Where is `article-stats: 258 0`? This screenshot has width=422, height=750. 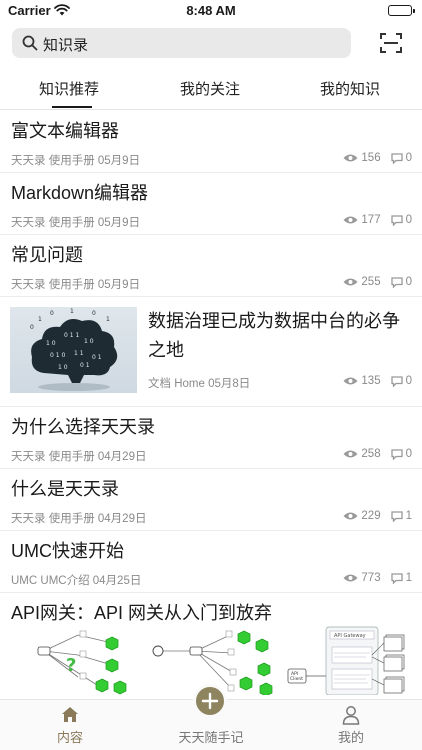
article-stats: 258 0 is located at coordinates (377, 454).